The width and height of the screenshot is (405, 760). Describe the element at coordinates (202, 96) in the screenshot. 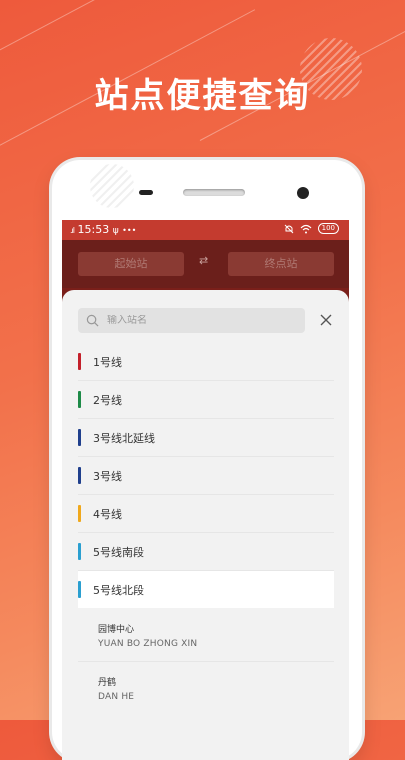

I see `promo-headline: 站点便捷查询` at that location.